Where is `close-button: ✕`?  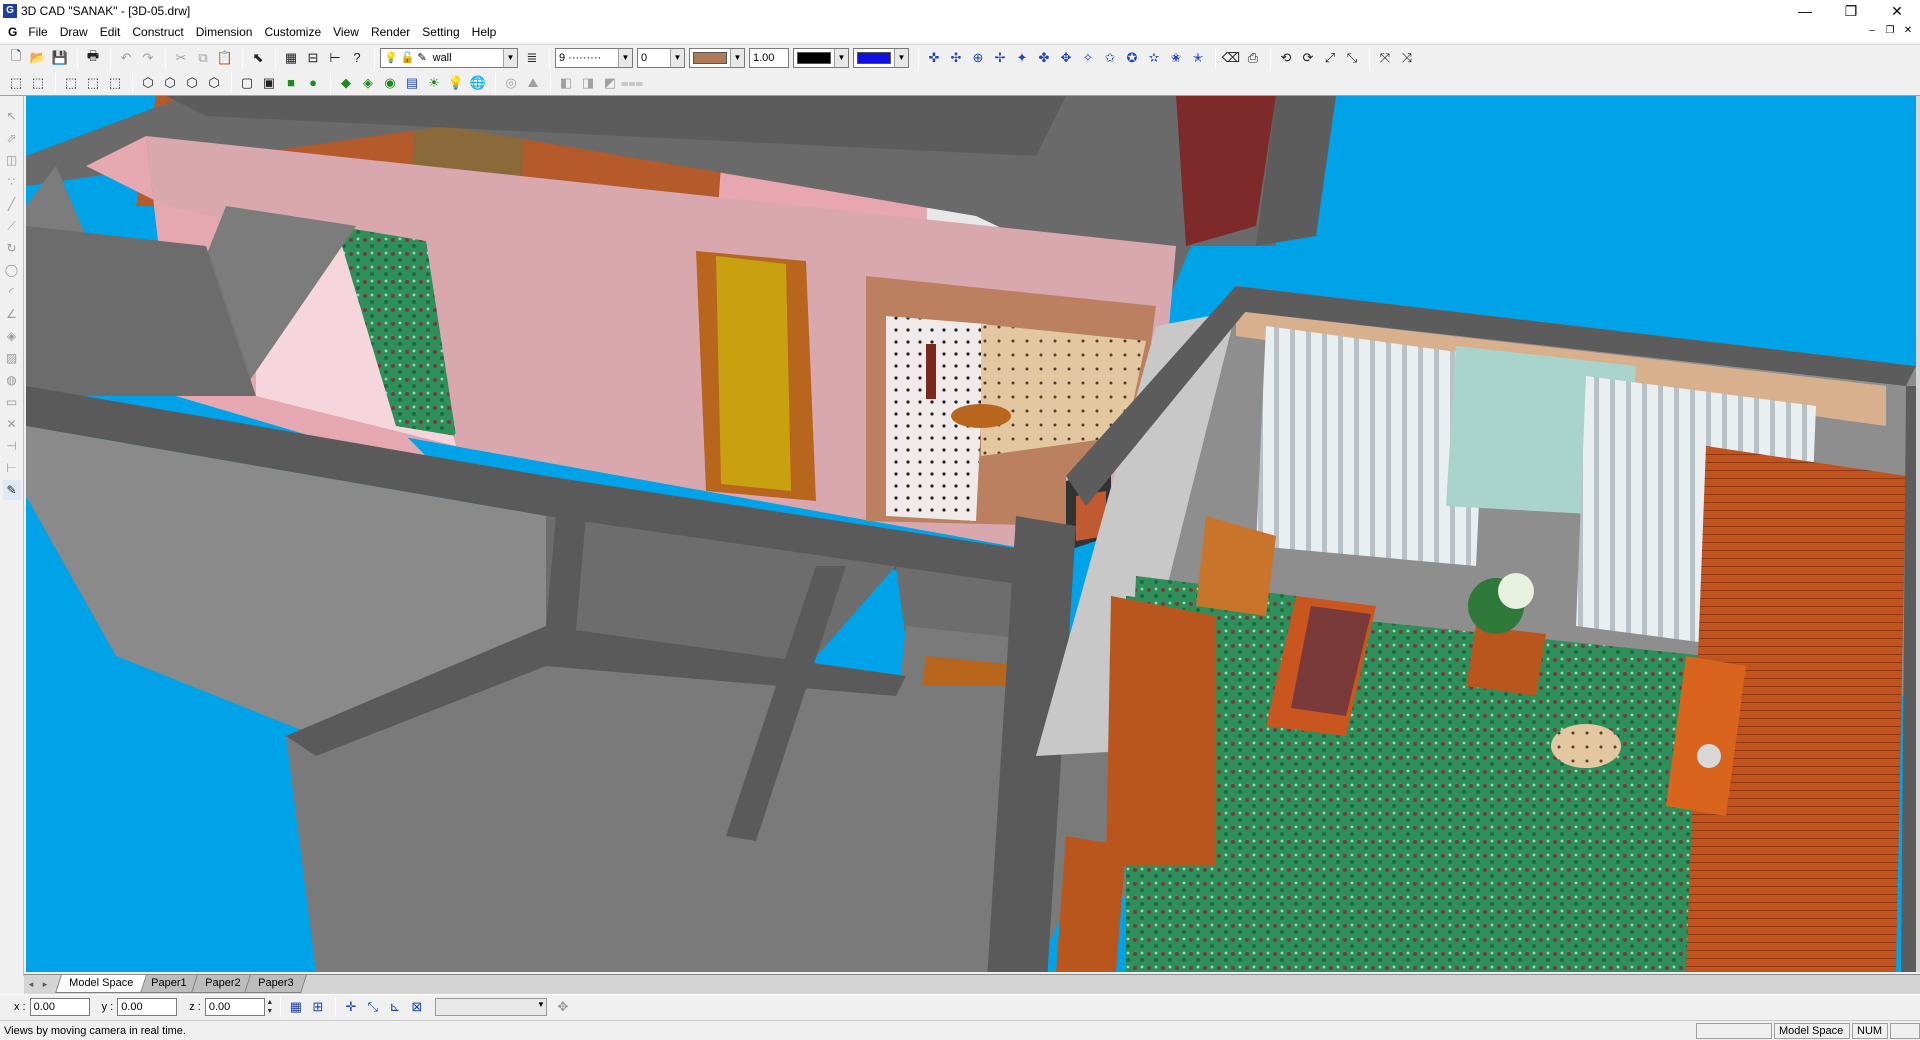
close-button: ✕ is located at coordinates (1897, 11).